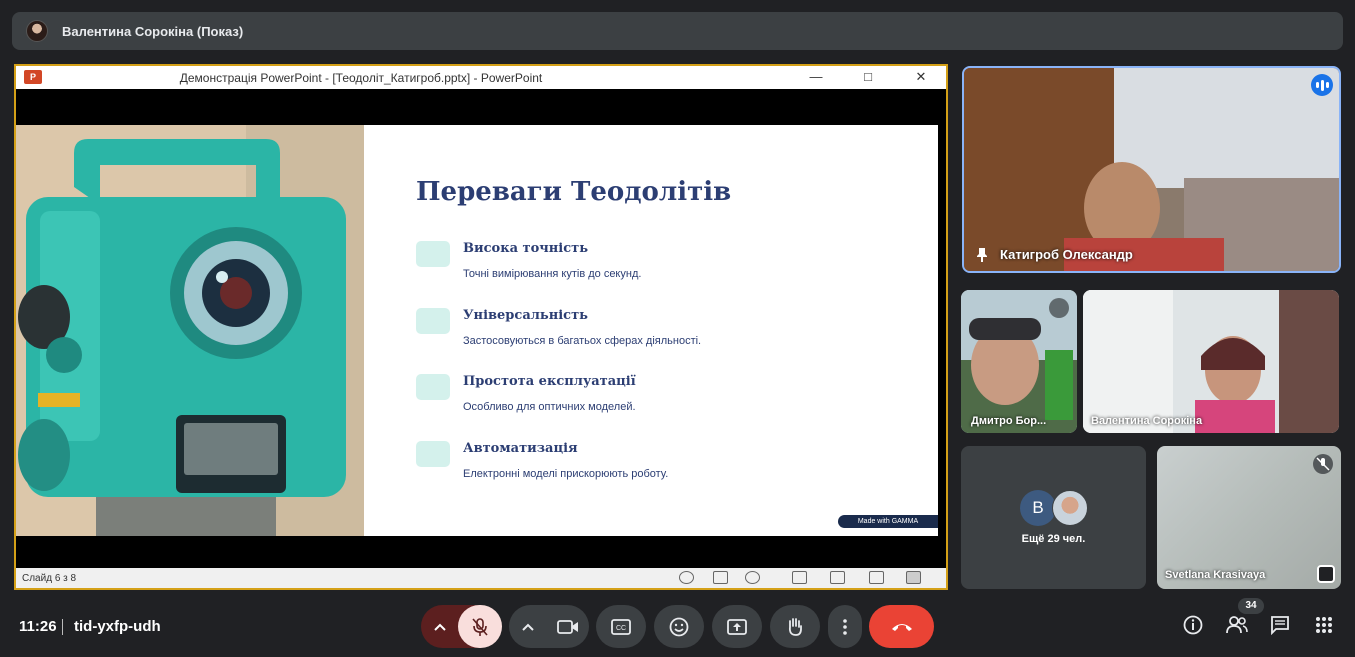 The width and height of the screenshot is (1355, 657). Describe the element at coordinates (117, 626) in the screenshot. I see `meeting-code: tid-yxfp-udh` at that location.